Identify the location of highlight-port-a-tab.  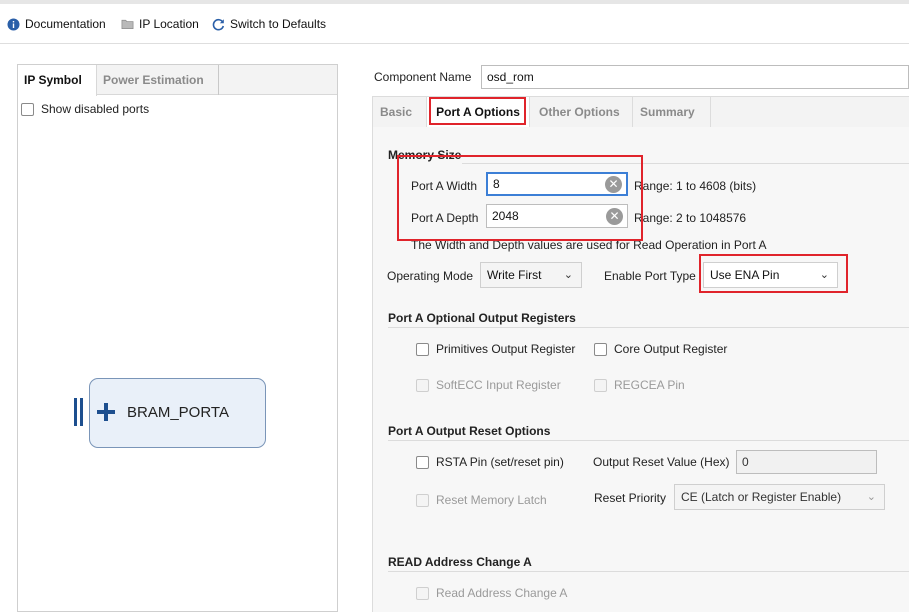
(477, 111).